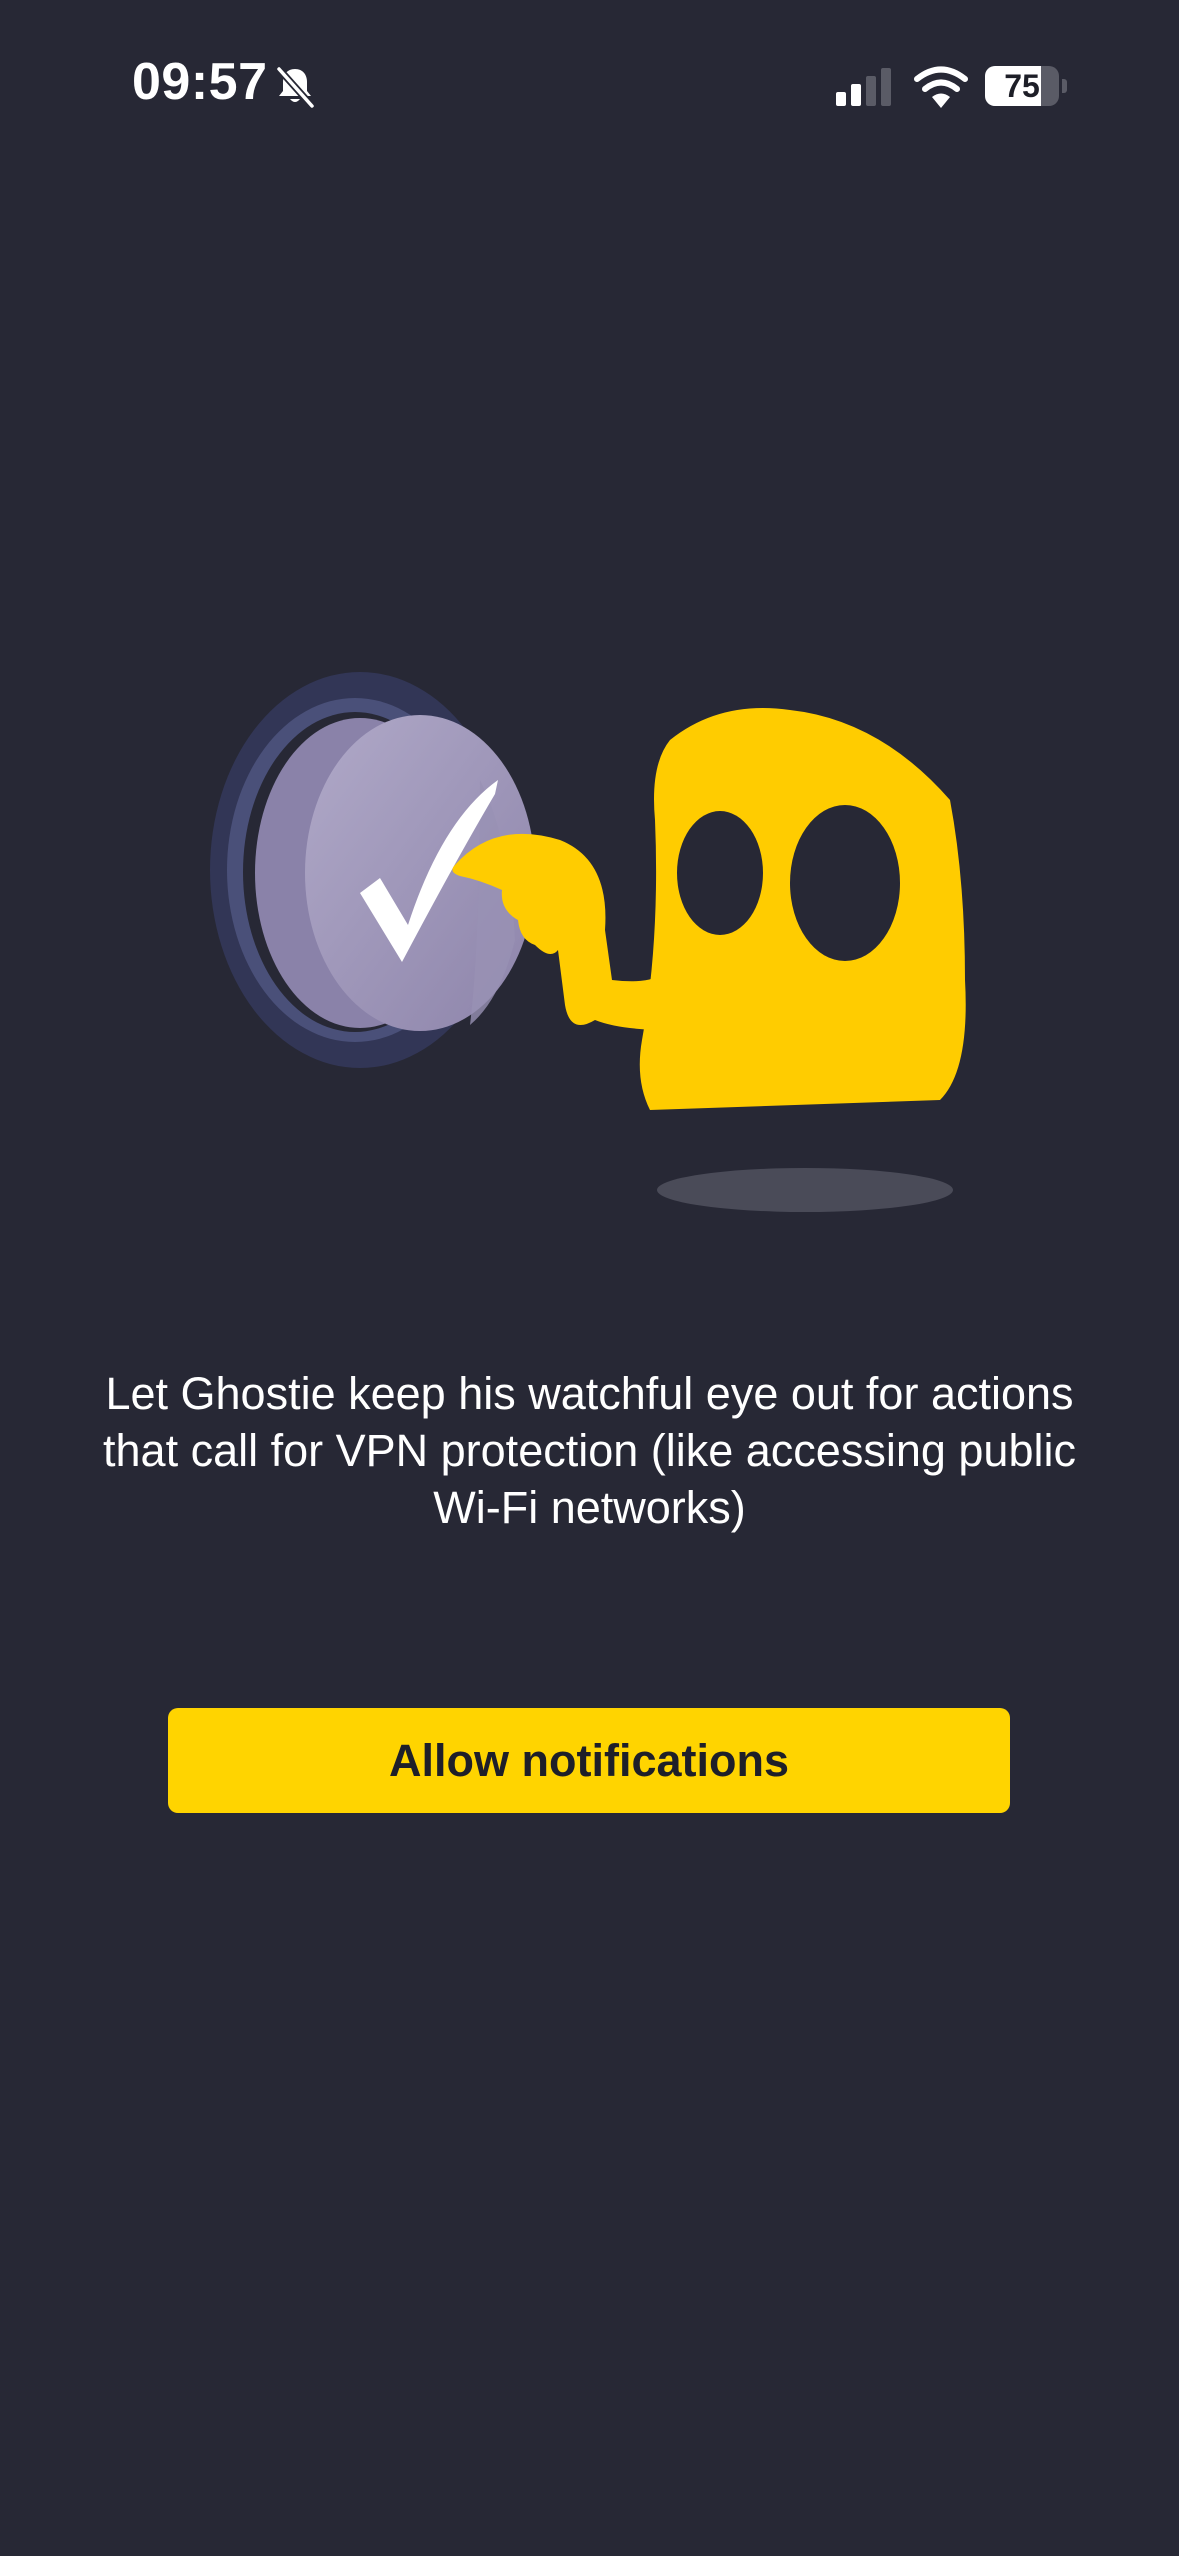 The image size is (1179, 2556). I want to click on cellular-signal-icon, so click(863, 87).